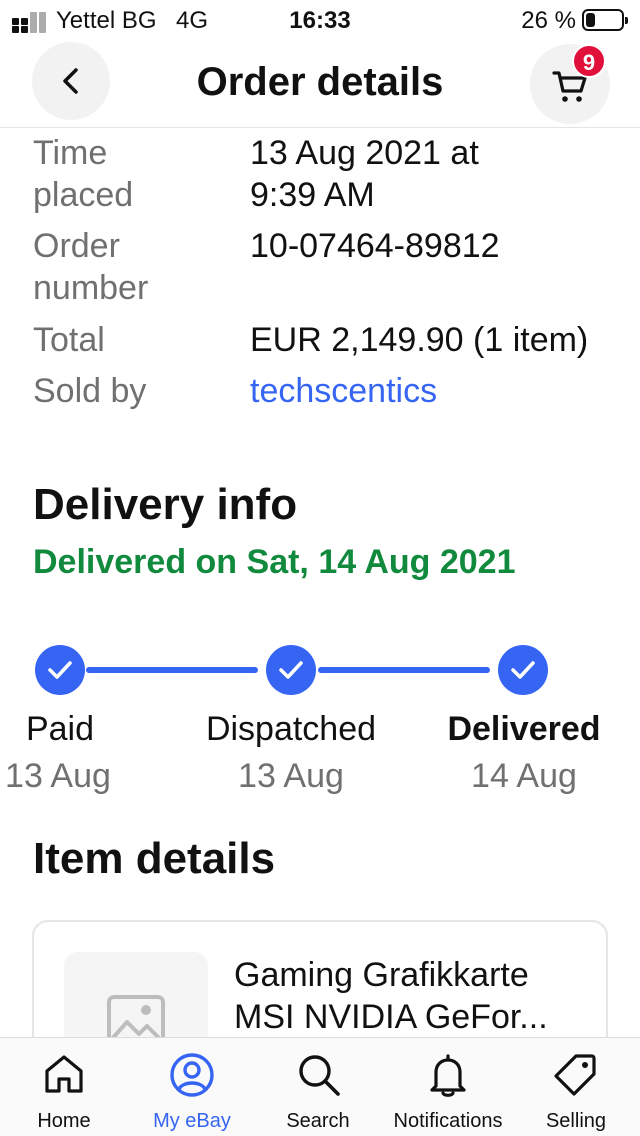 The width and height of the screenshot is (640, 1136). I want to click on nav-notifications-label: Notifications, so click(448, 1121).